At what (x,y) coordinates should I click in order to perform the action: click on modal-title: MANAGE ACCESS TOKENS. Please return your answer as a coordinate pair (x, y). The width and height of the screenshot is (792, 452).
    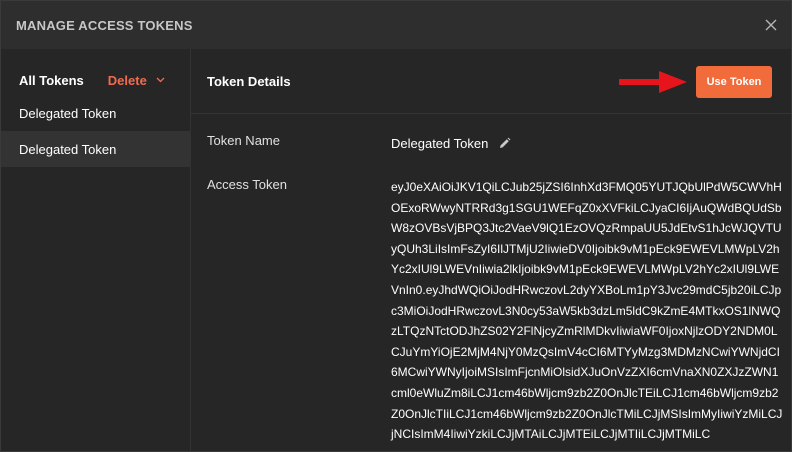
    Looking at the image, I should click on (104, 25).